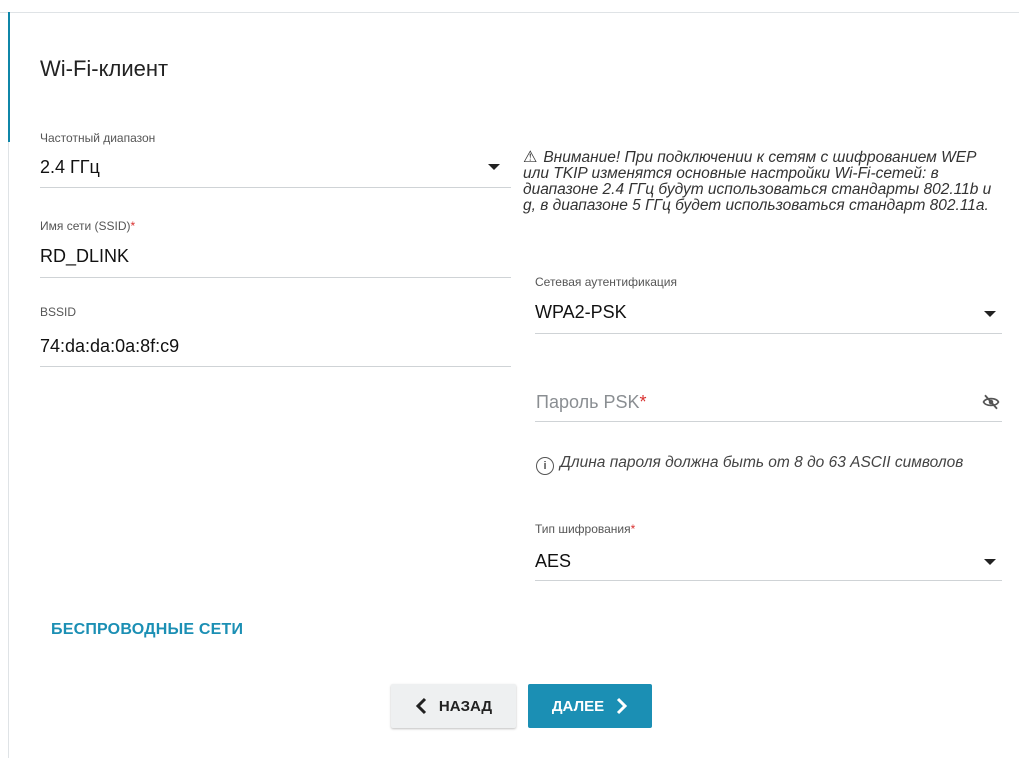  What do you see at coordinates (58, 312) in the screenshot?
I see `bssid-label: BSSID` at bounding box center [58, 312].